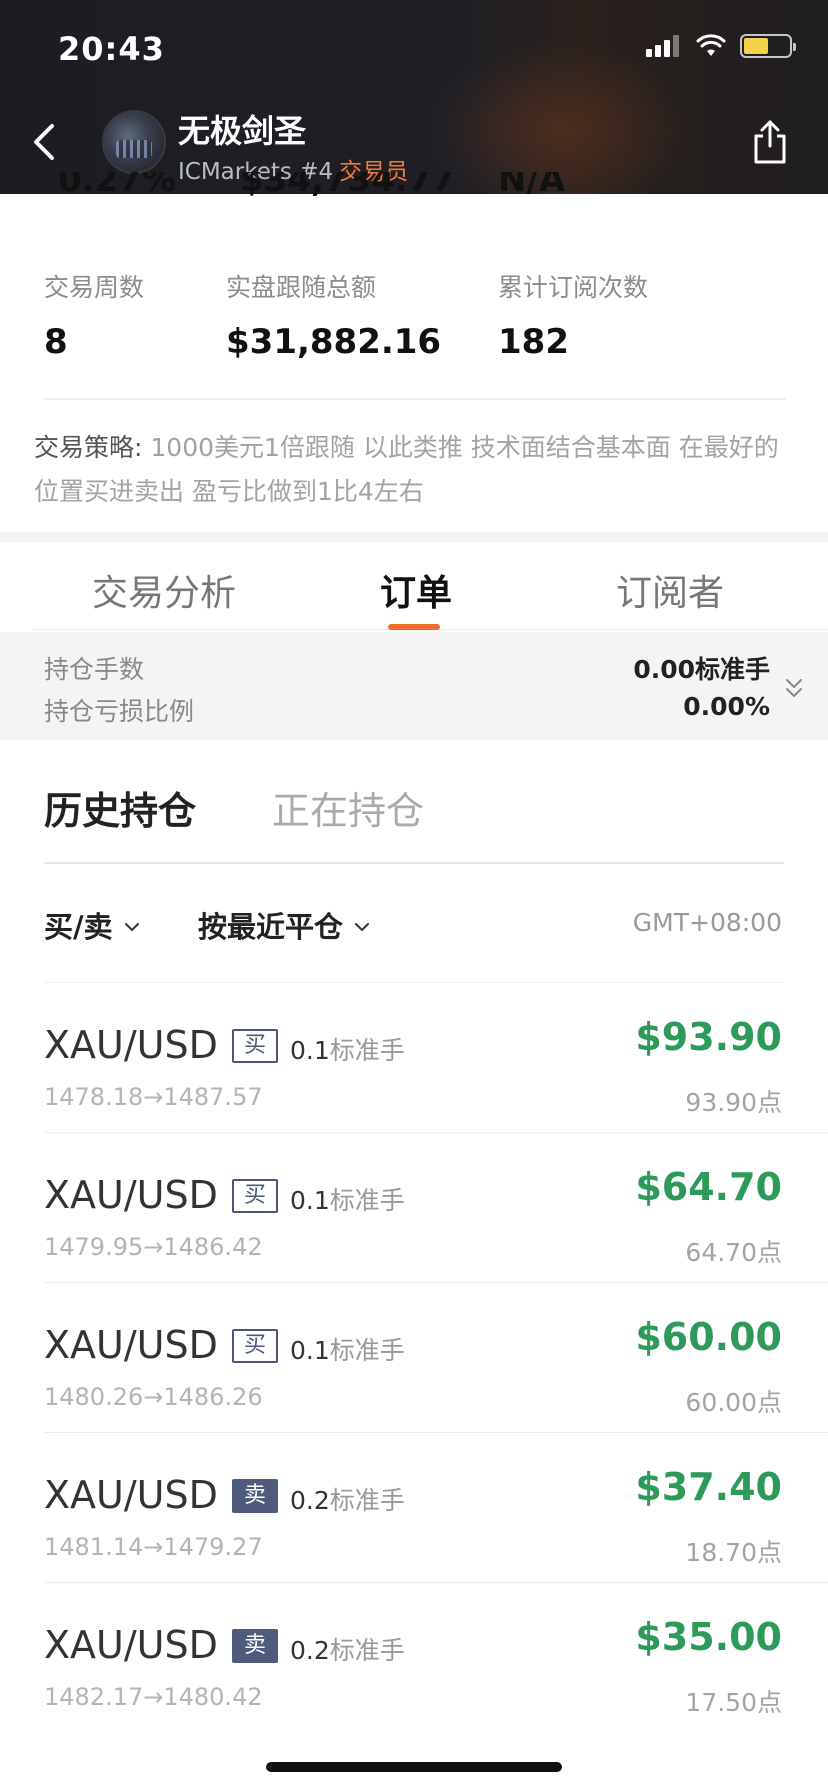  What do you see at coordinates (701, 669) in the screenshot?
I see `lots-value: 0.00标准手` at bounding box center [701, 669].